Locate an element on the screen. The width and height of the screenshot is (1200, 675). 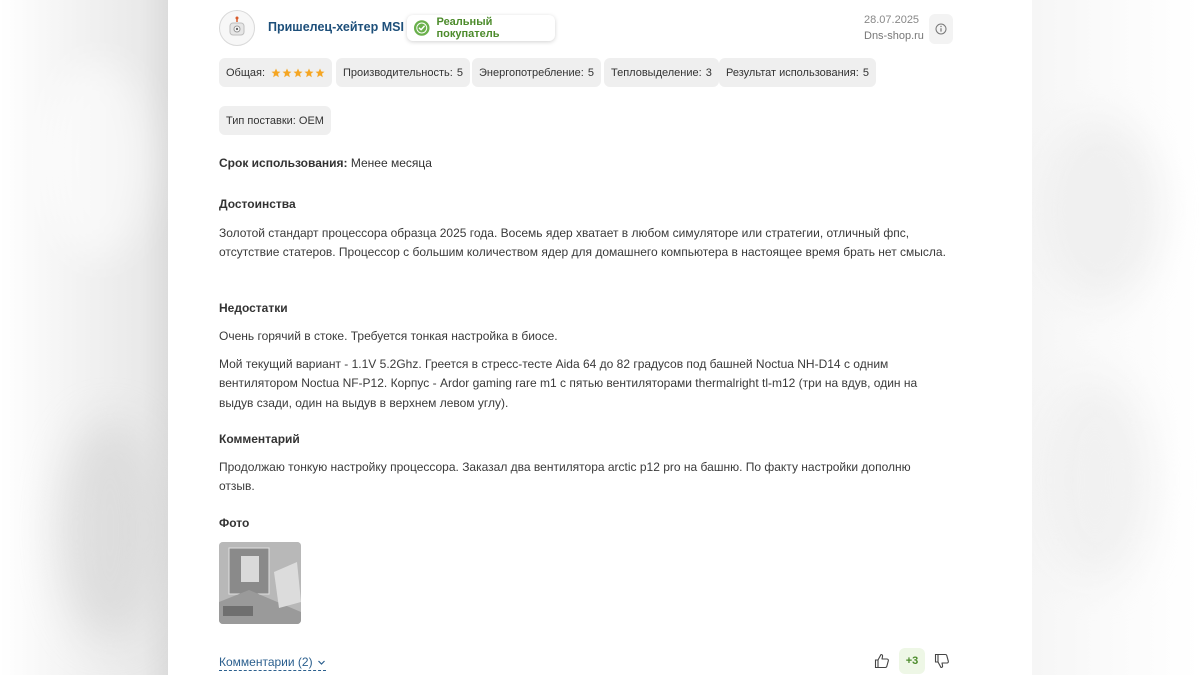
thumbs-down-icon is located at coordinates (941, 661).